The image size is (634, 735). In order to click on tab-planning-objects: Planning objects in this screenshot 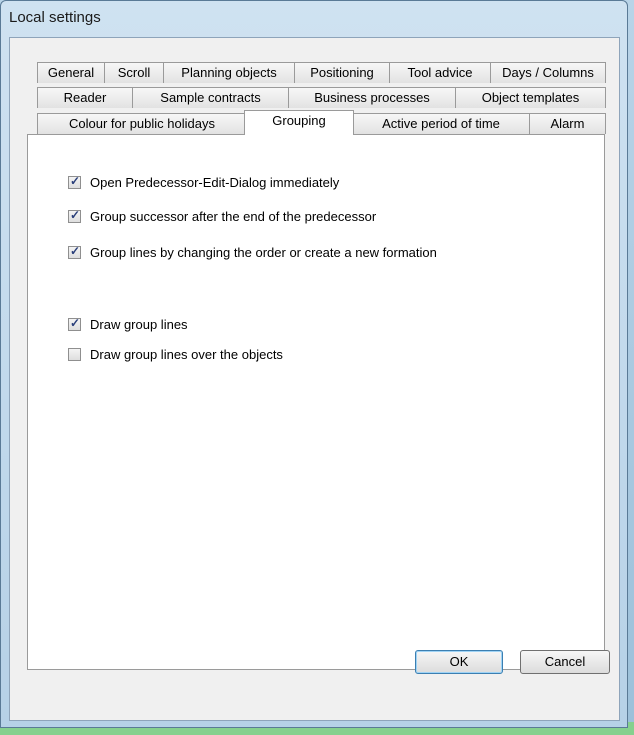, I will do `click(229, 72)`.